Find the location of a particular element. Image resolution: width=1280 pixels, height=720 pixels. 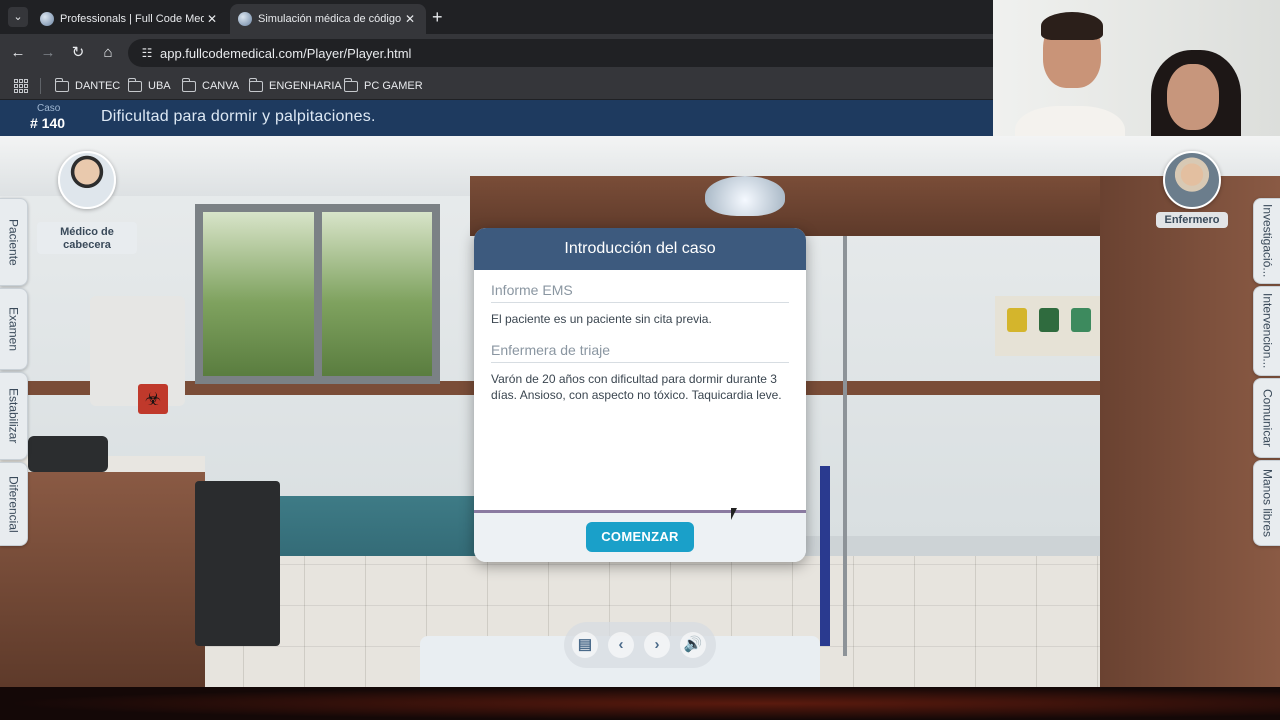

bookmark-label: UBA is located at coordinates (159, 86).